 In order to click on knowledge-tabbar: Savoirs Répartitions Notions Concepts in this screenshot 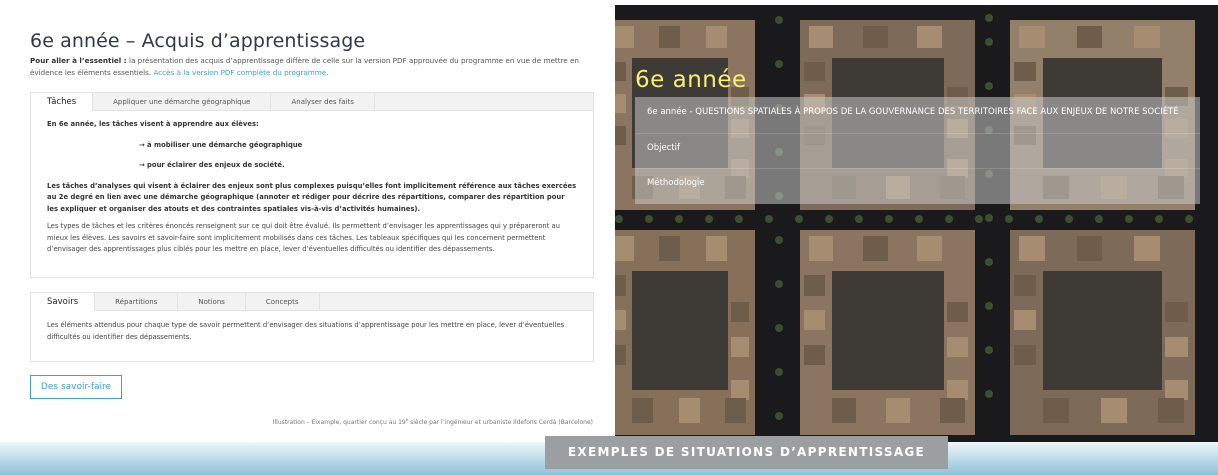, I will do `click(312, 302)`.